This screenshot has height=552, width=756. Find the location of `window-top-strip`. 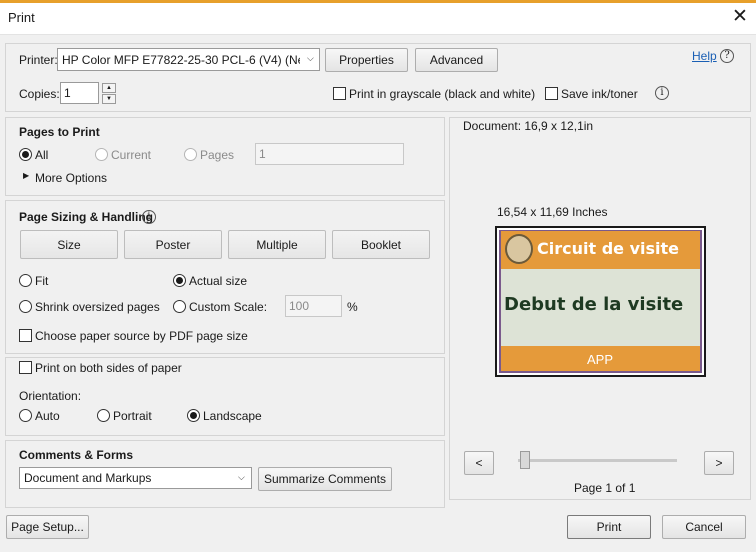

window-top-strip is located at coordinates (378, 1).